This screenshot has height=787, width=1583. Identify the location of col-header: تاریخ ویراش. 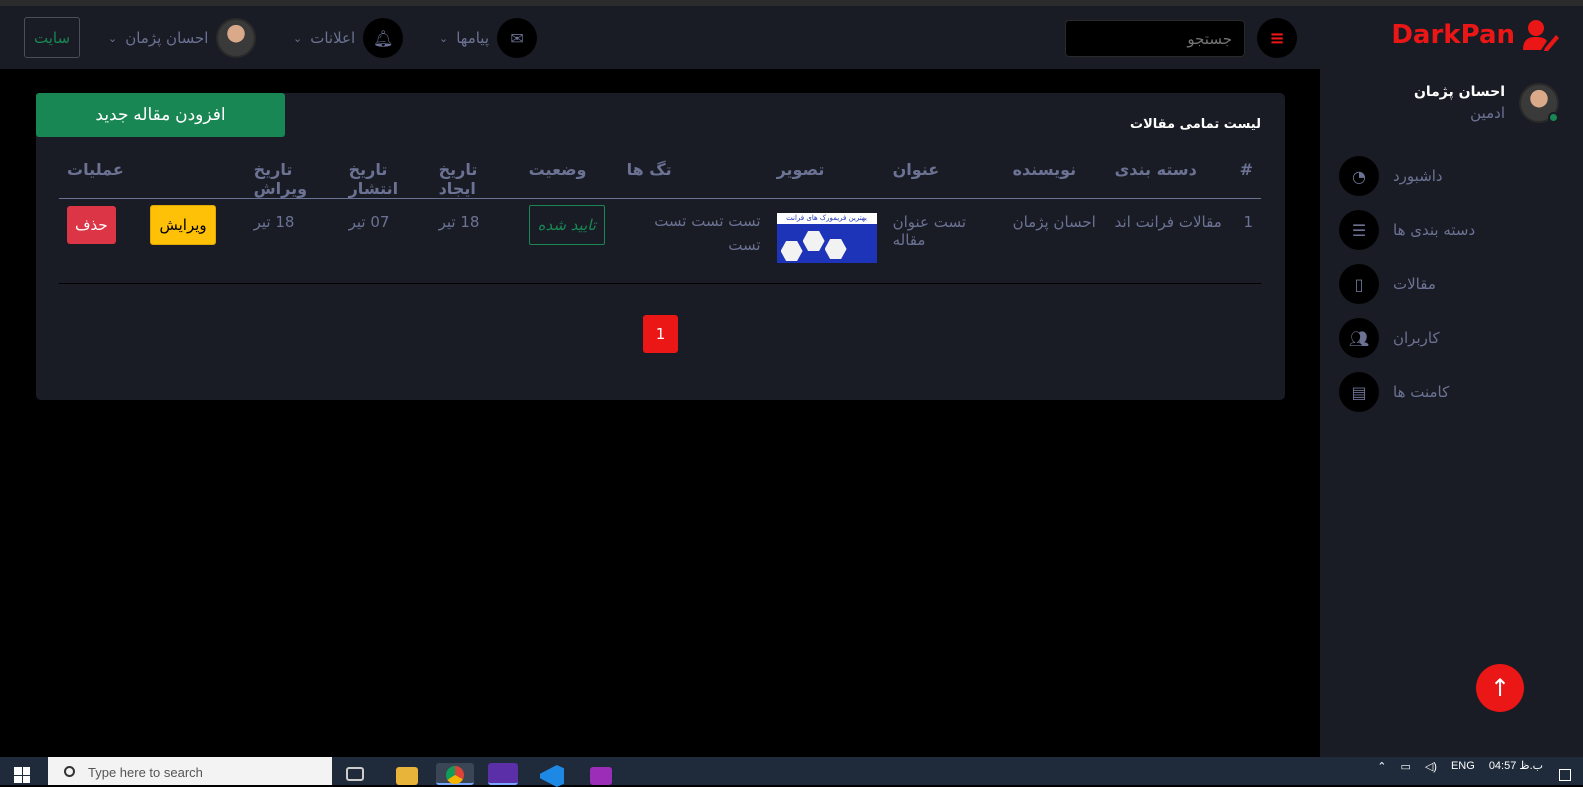
(293, 179).